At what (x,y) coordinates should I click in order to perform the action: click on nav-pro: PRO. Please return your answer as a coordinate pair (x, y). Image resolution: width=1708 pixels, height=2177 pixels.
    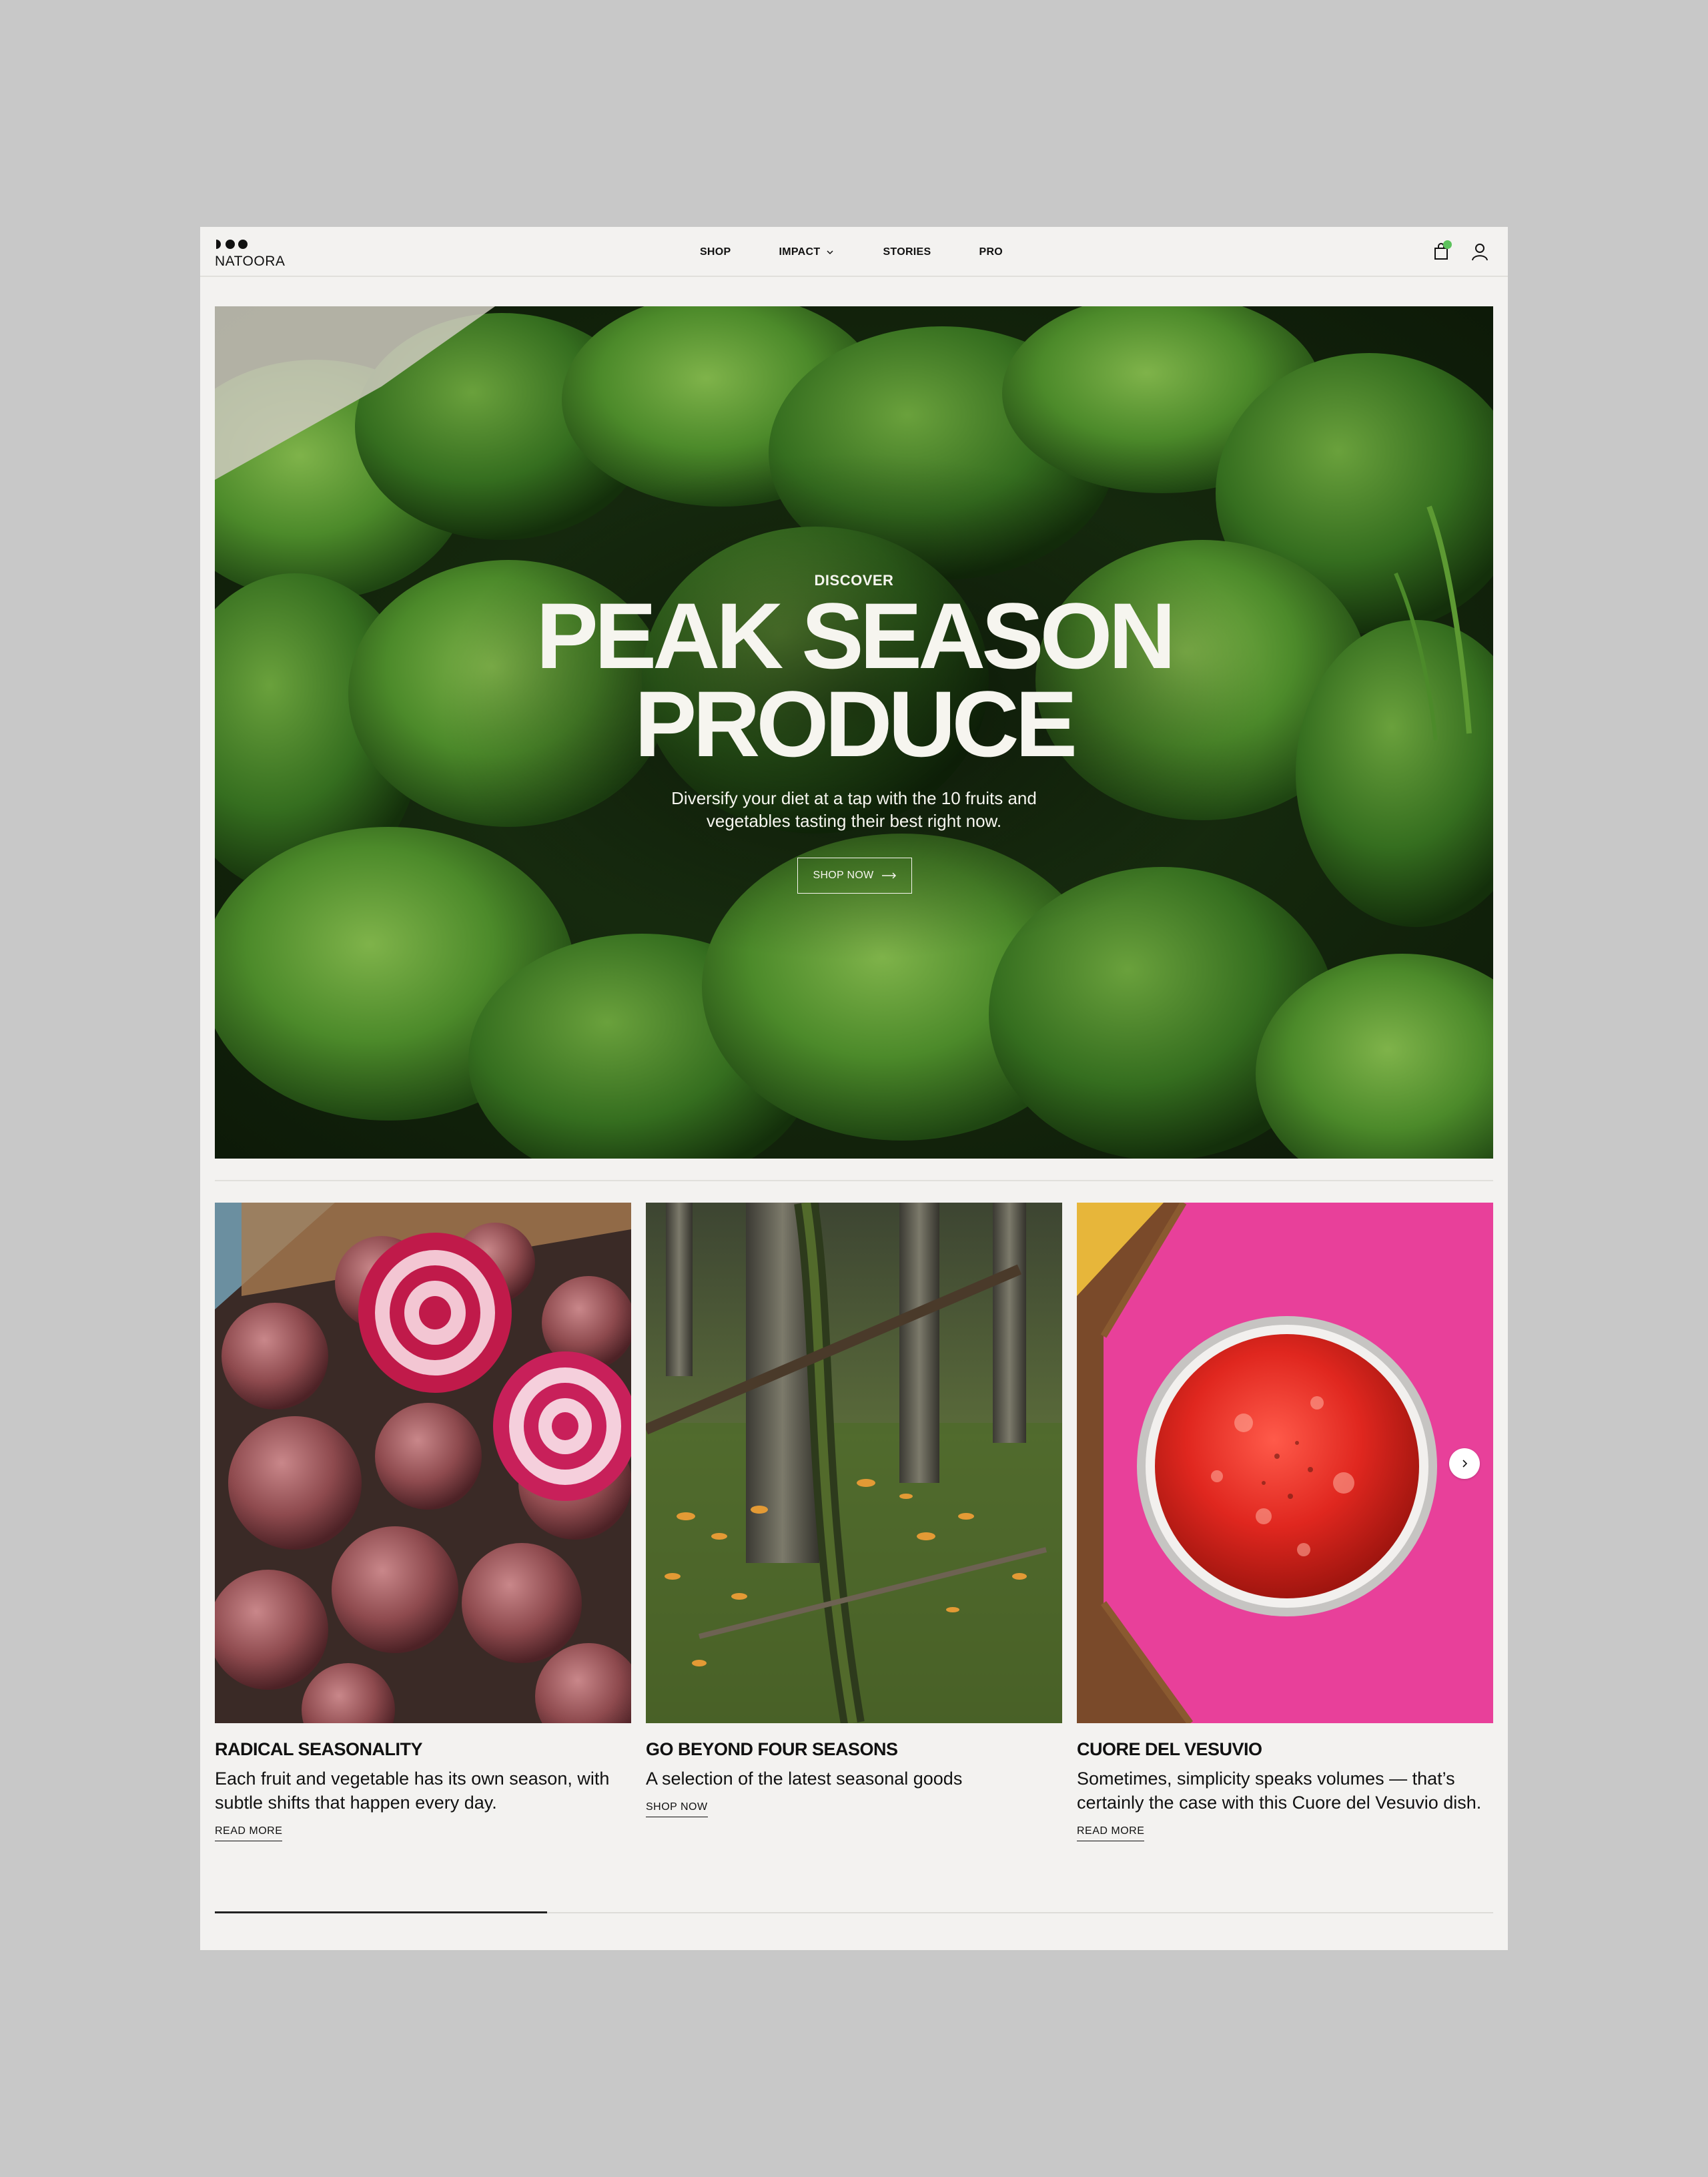
    Looking at the image, I should click on (991, 252).